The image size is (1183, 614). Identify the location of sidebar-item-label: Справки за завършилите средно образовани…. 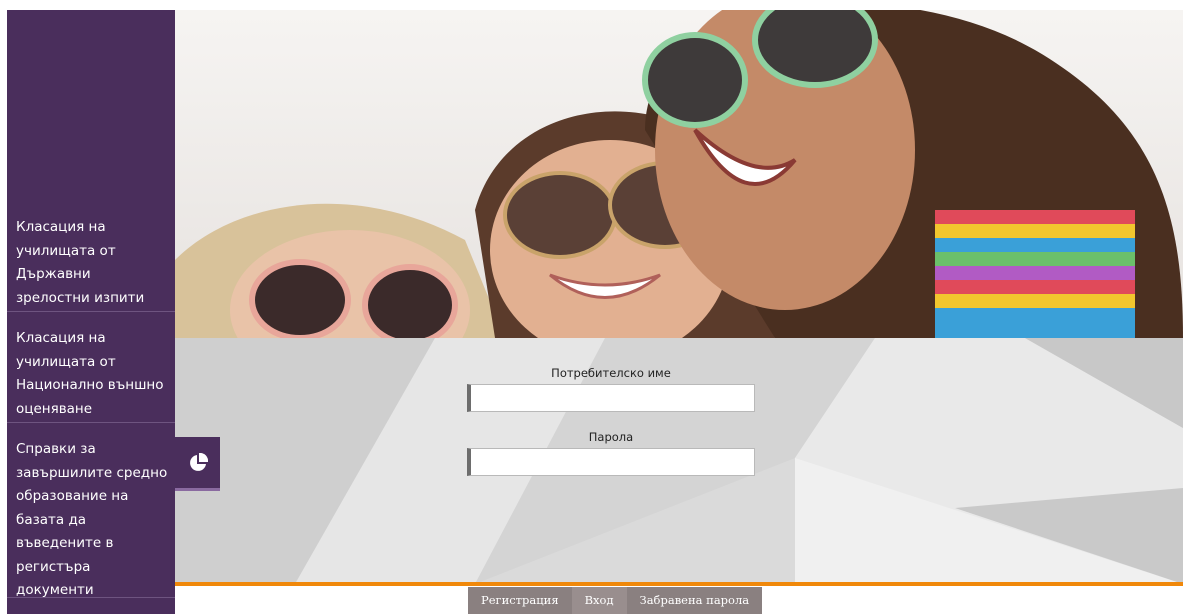
(92, 519).